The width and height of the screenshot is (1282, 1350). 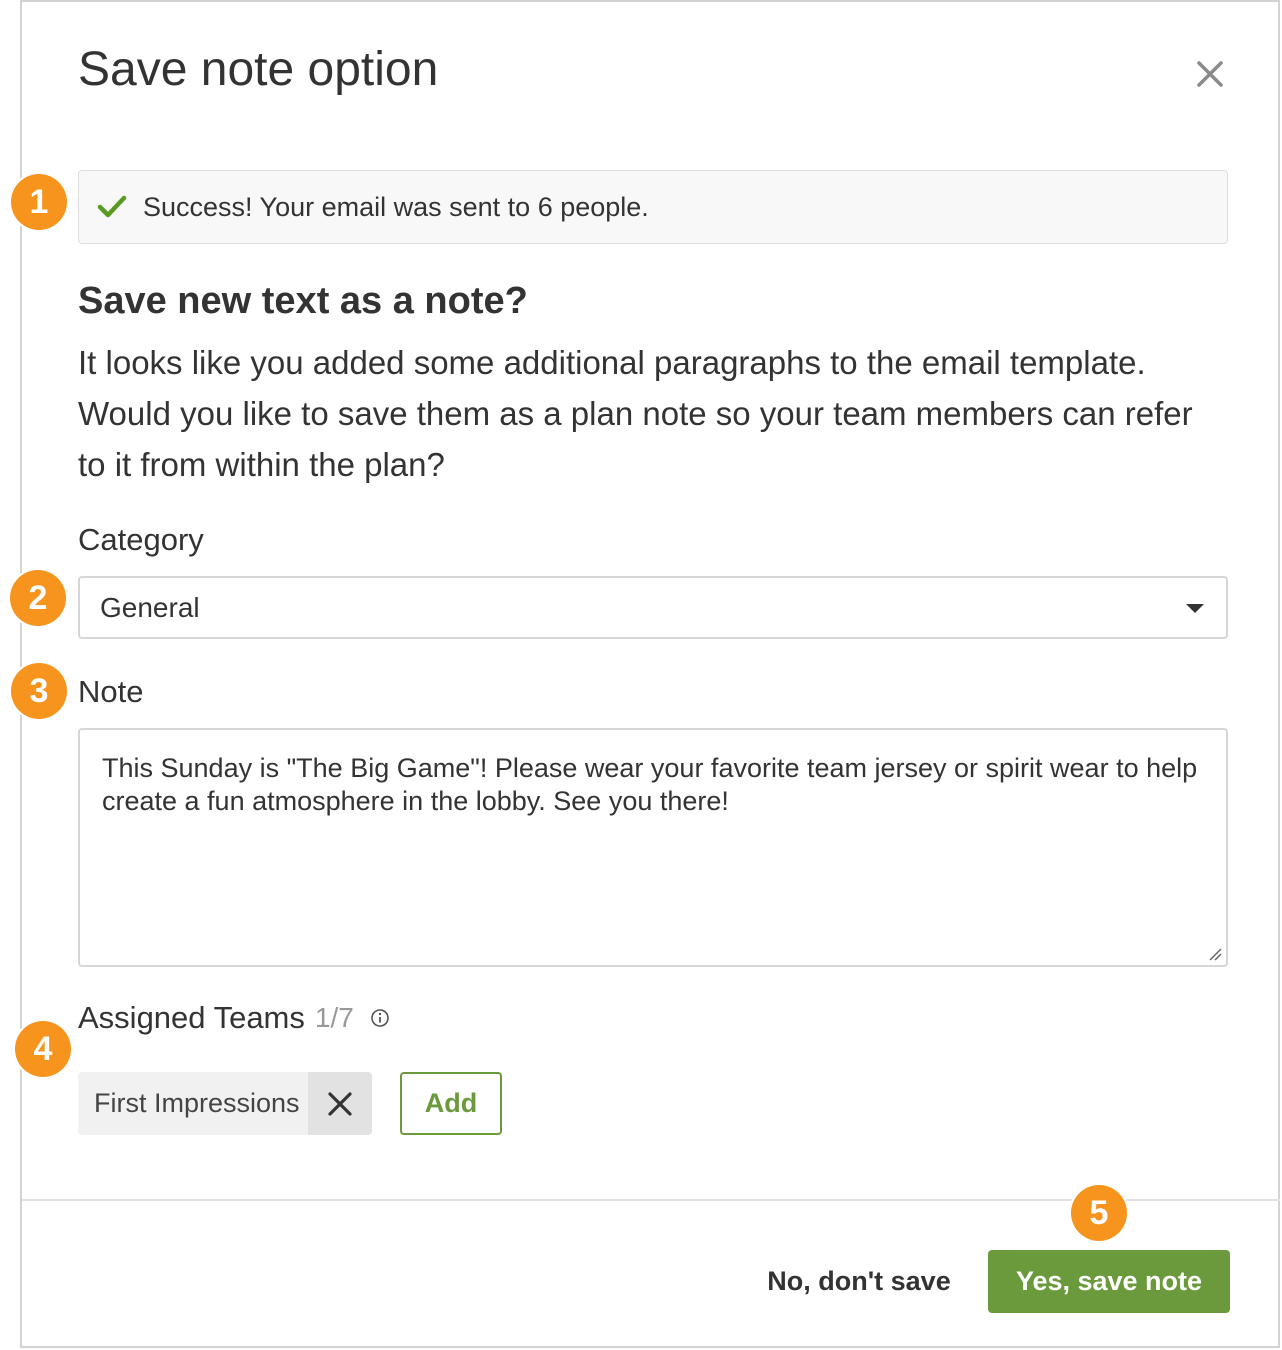 What do you see at coordinates (303, 301) in the screenshot?
I see `prompt-heading: Save new text as a note?` at bounding box center [303, 301].